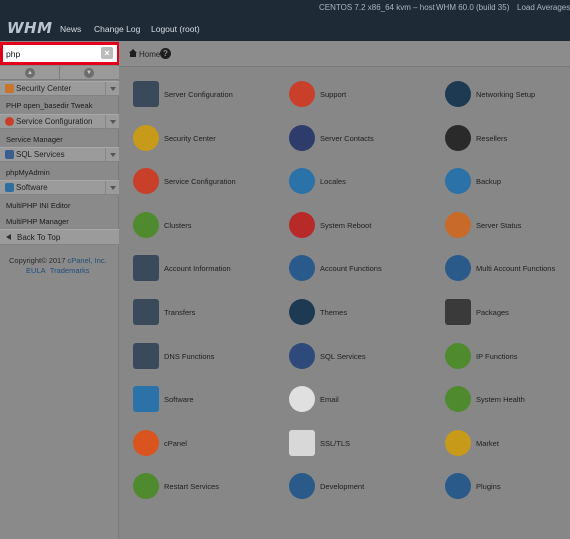  What do you see at coordinates (39, 237) in the screenshot?
I see `back-to-top-label: Back To Top` at bounding box center [39, 237].